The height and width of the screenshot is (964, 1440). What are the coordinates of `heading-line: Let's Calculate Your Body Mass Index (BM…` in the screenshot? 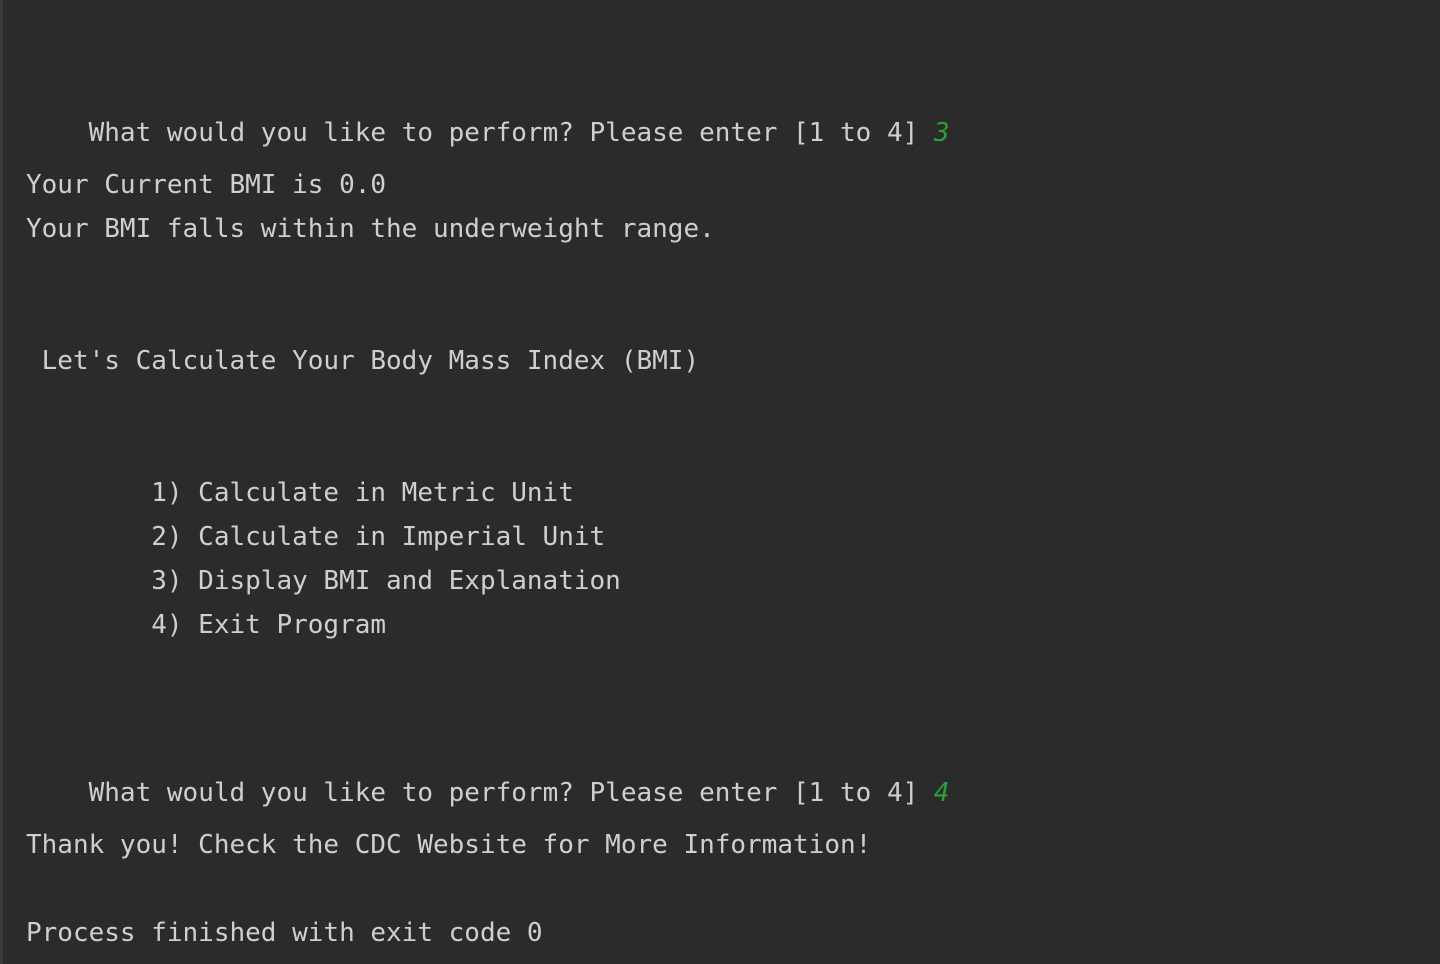 It's located at (363, 361).